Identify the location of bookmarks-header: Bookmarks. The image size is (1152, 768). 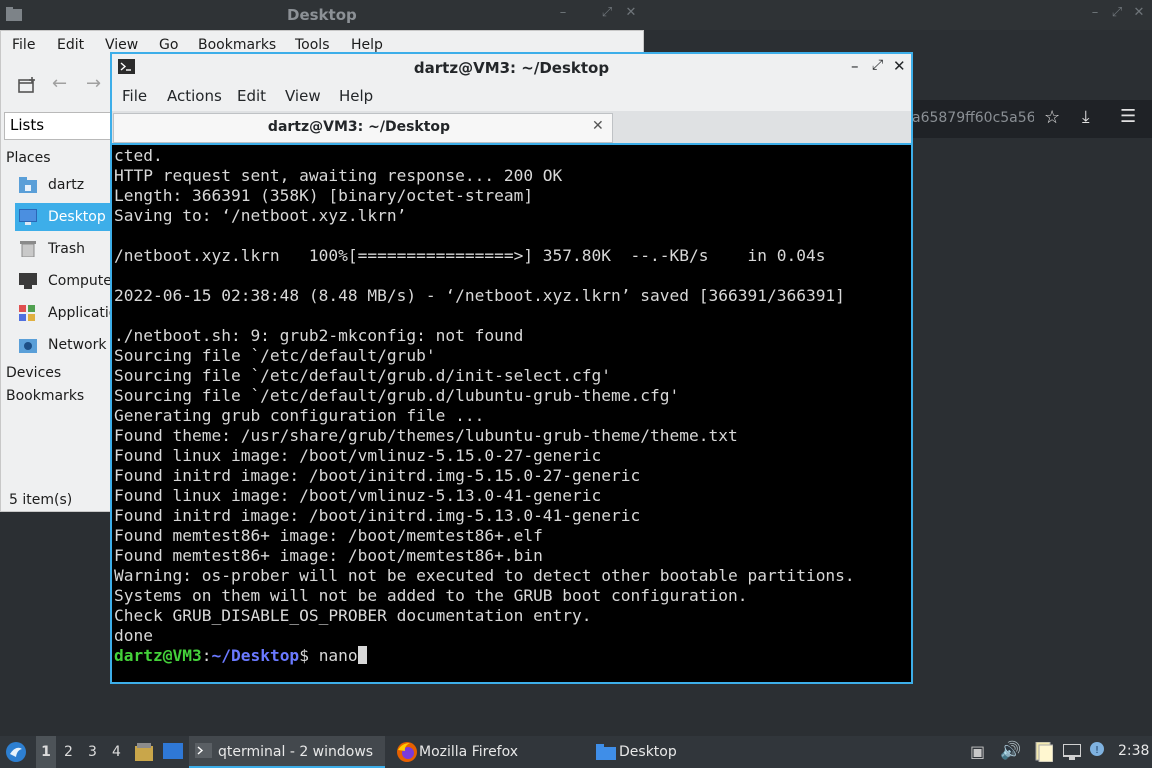
(45, 396).